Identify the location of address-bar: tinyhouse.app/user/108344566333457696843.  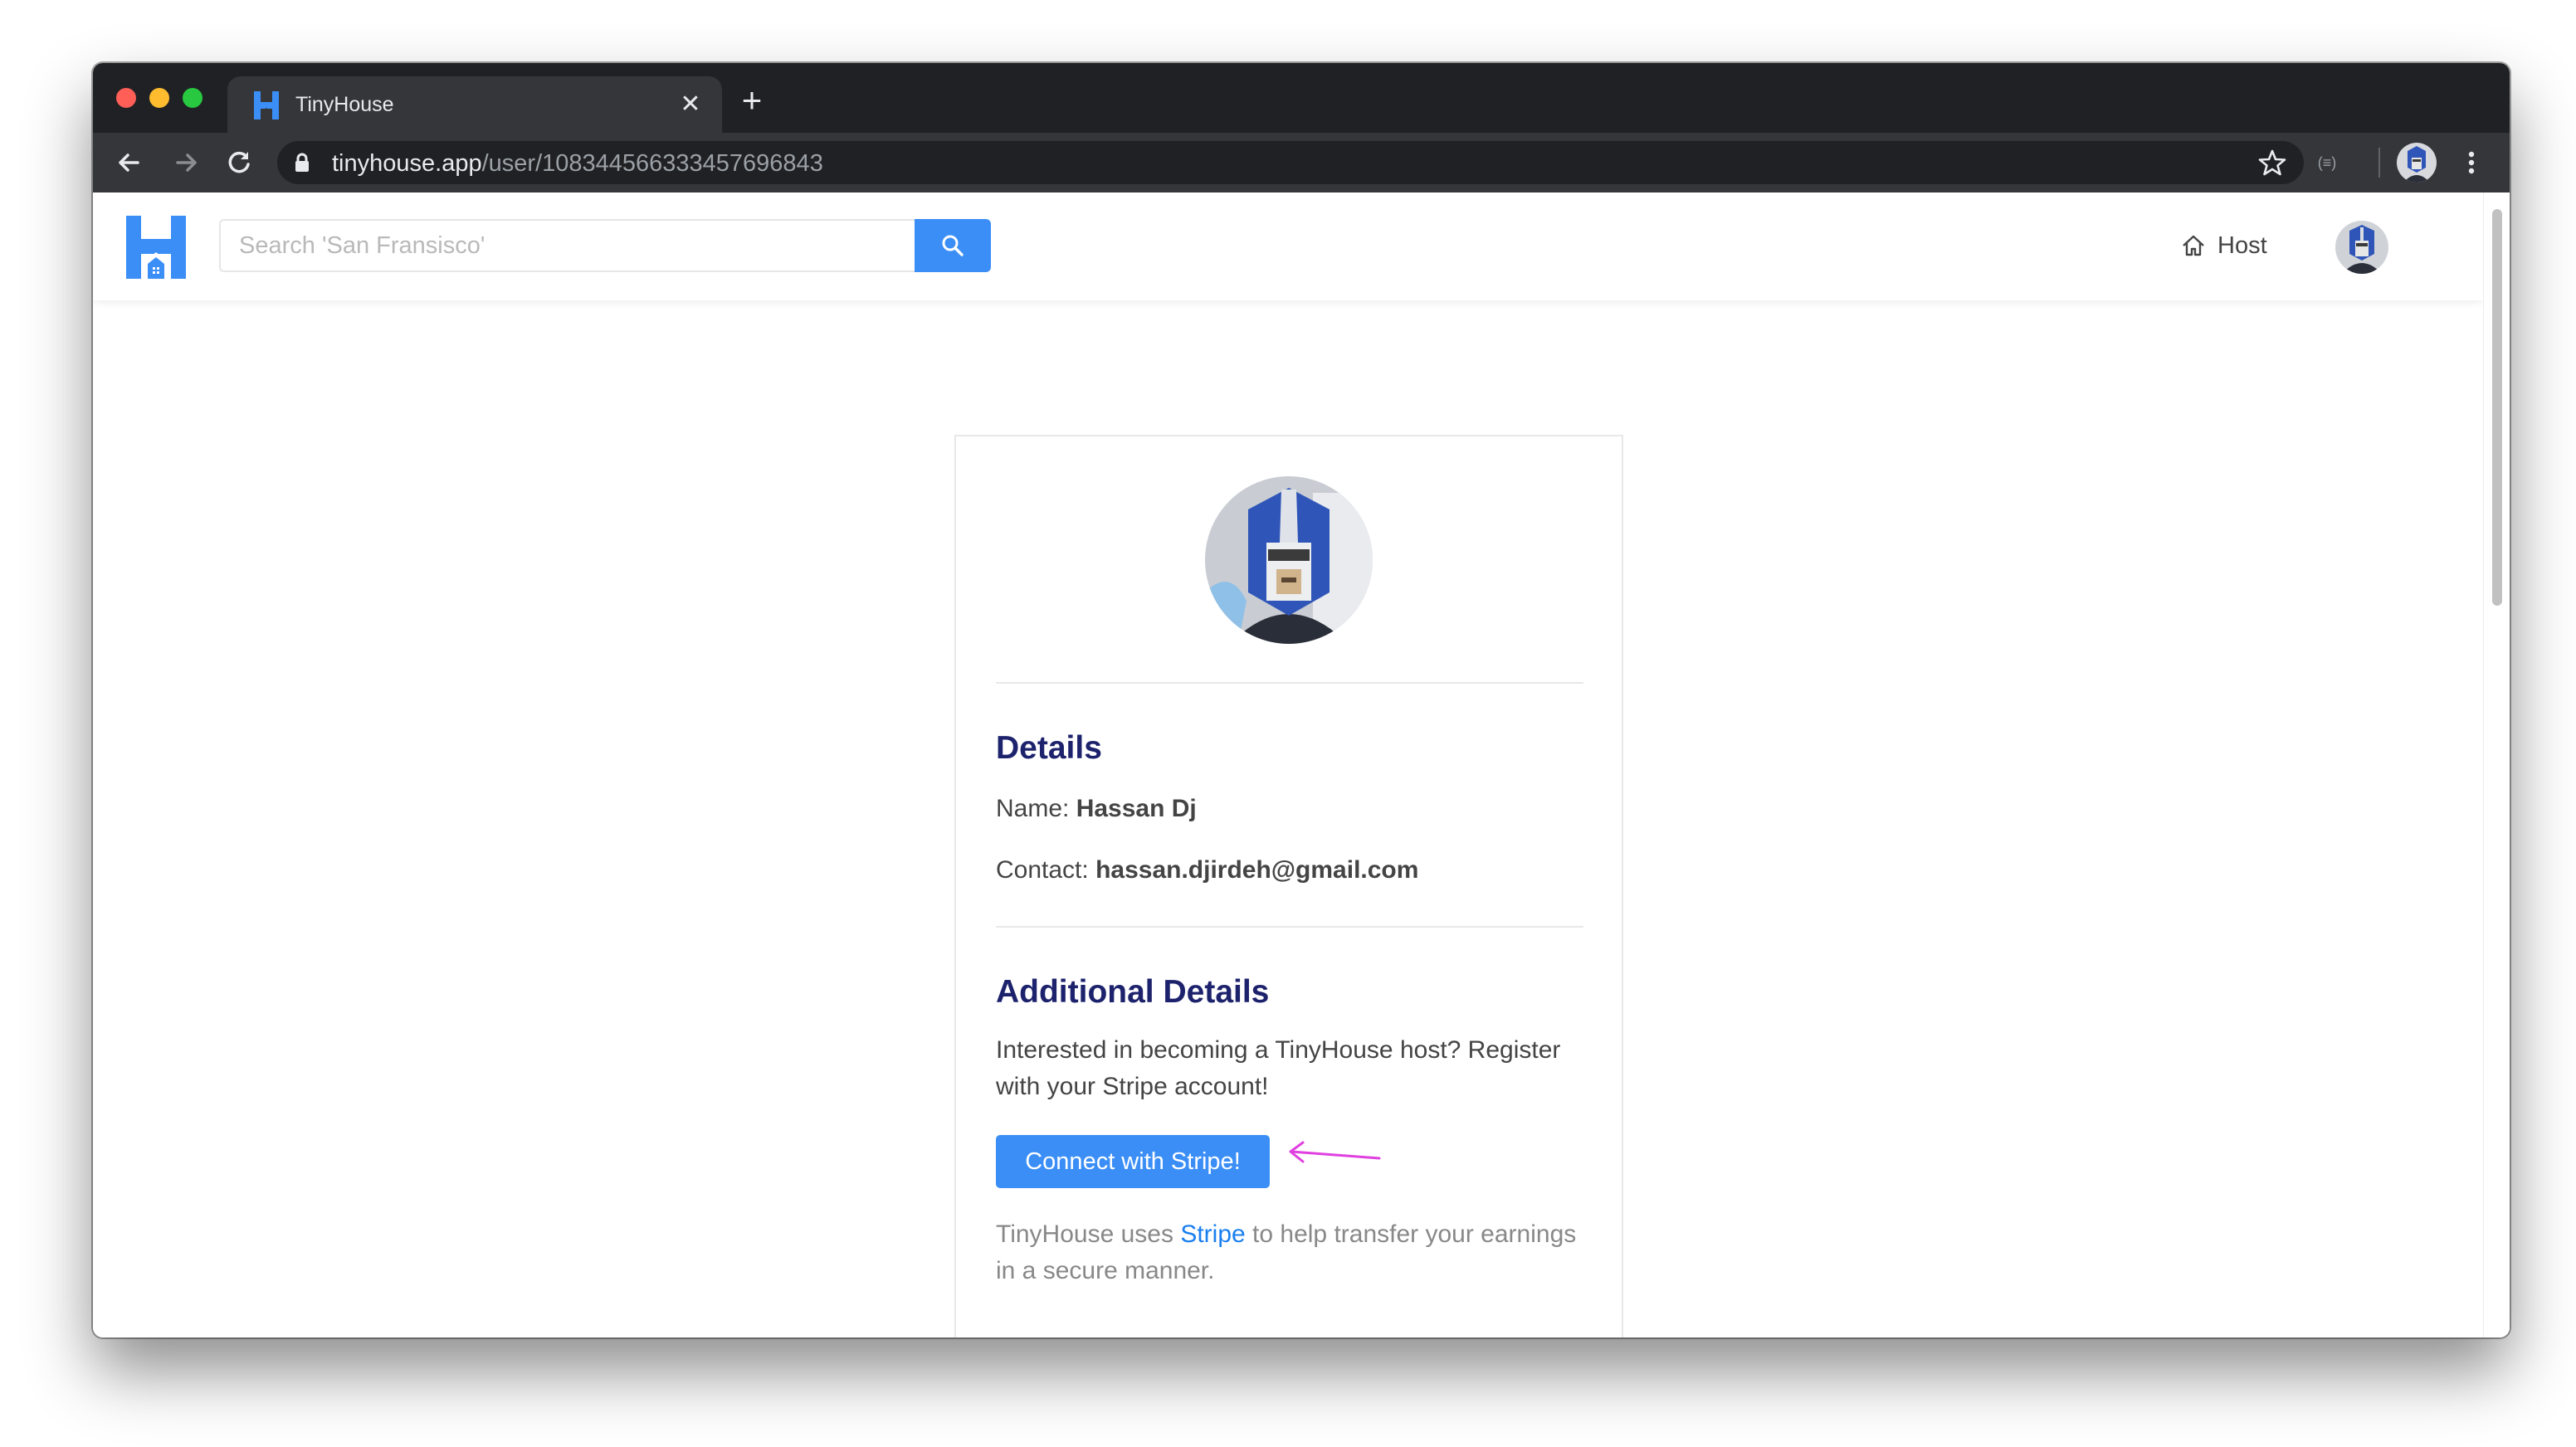
(1291, 162).